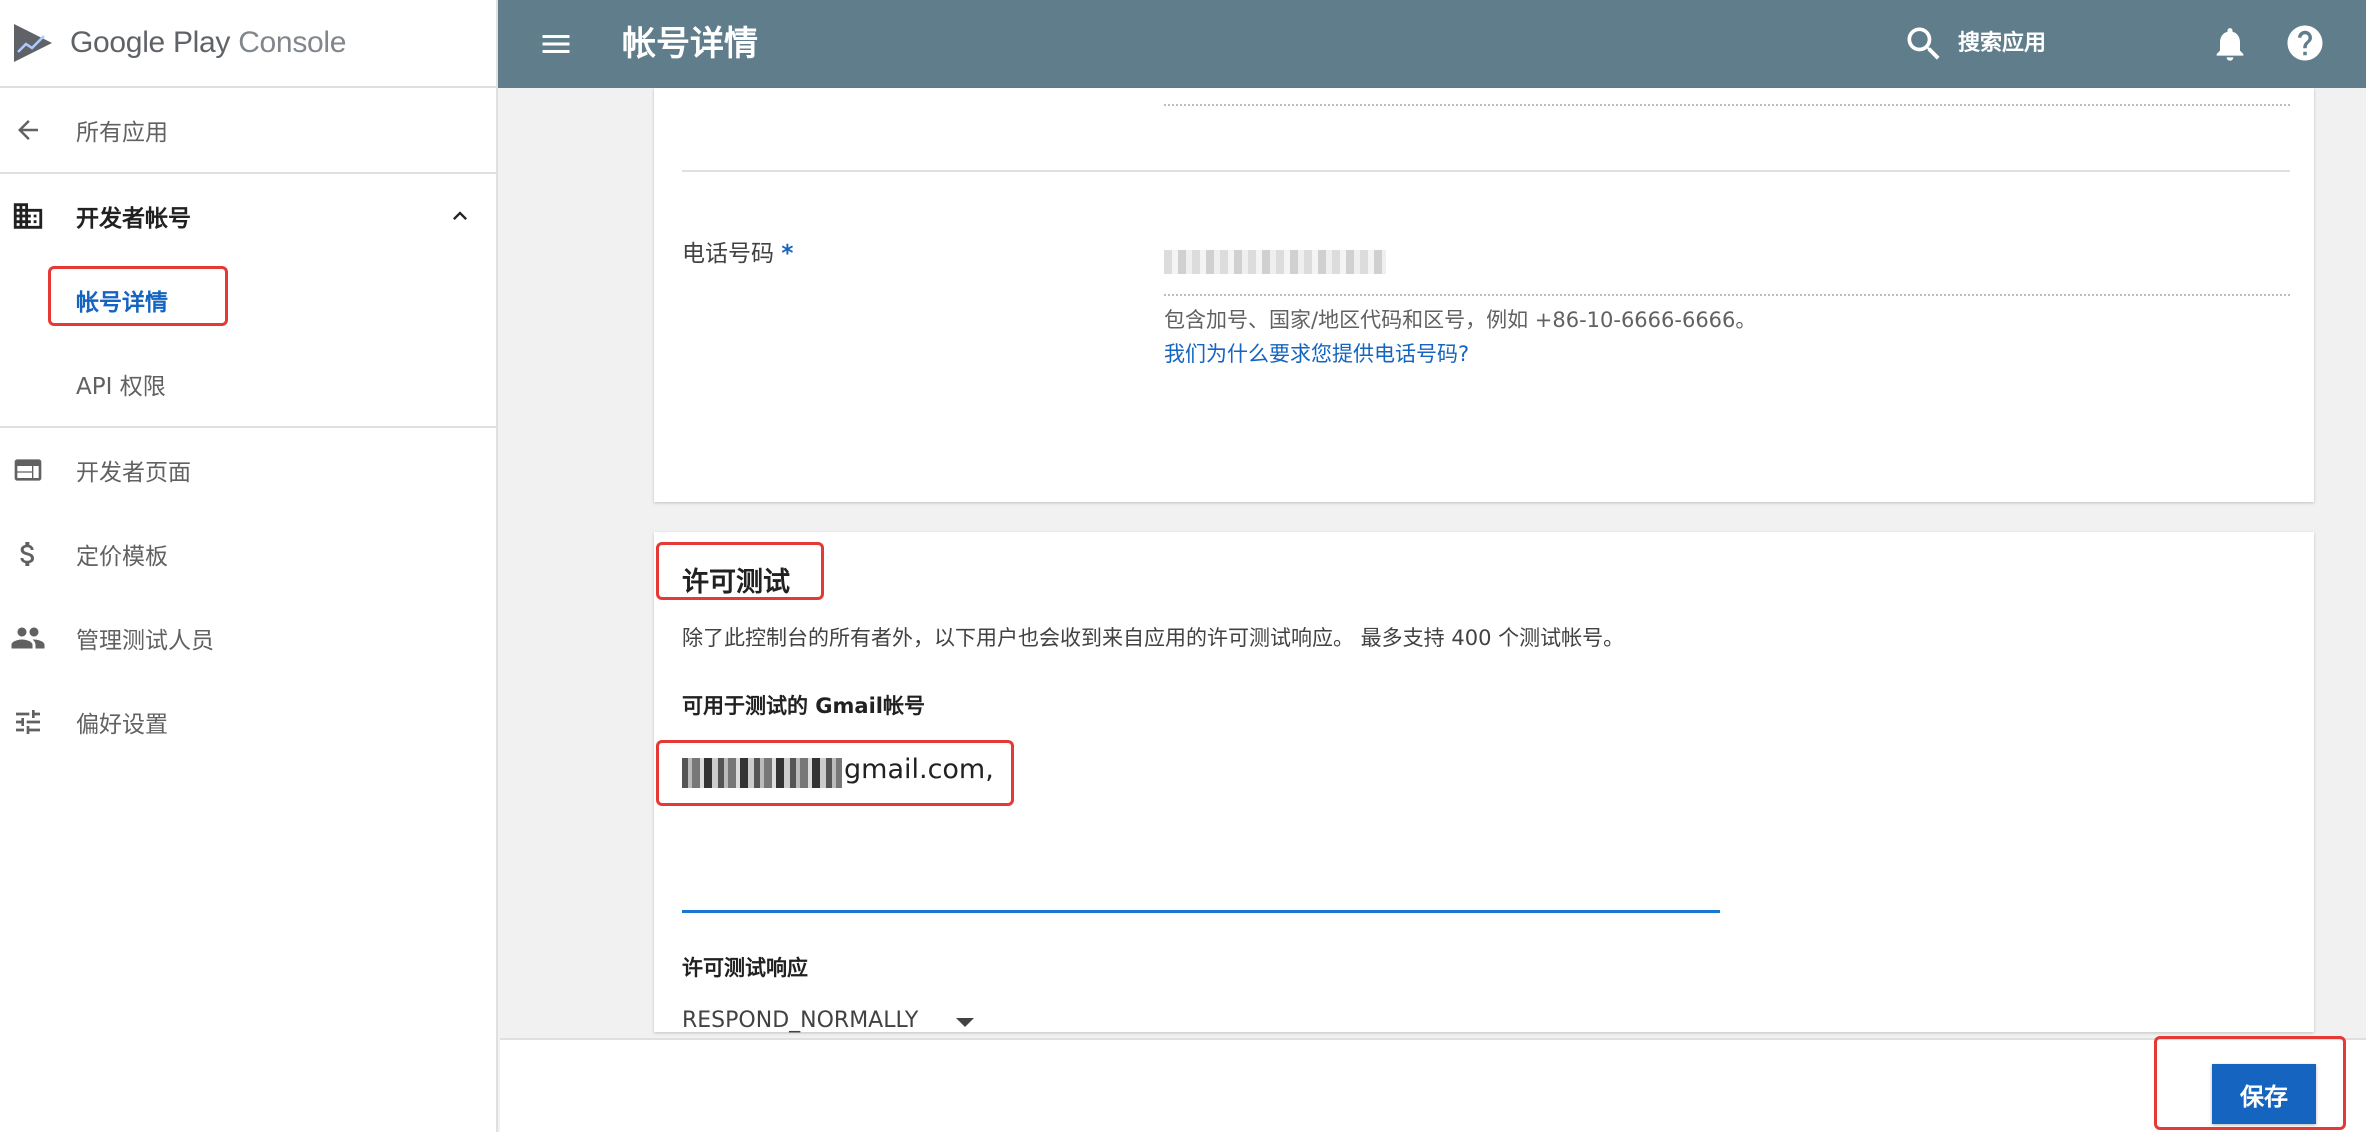 The height and width of the screenshot is (1132, 2366). I want to click on play-console-logo-icon, so click(33, 43).